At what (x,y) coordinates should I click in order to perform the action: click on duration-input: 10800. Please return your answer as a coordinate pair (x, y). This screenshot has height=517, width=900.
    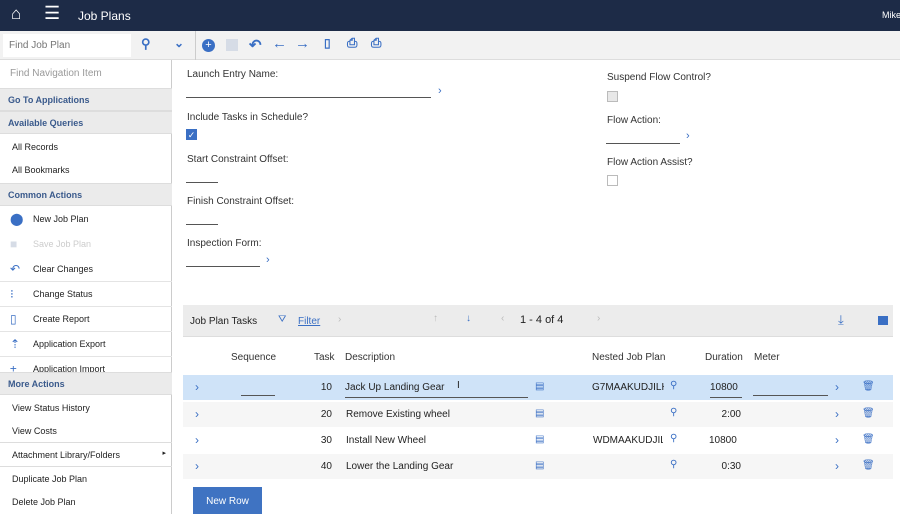
    Looking at the image, I should click on (726, 390).